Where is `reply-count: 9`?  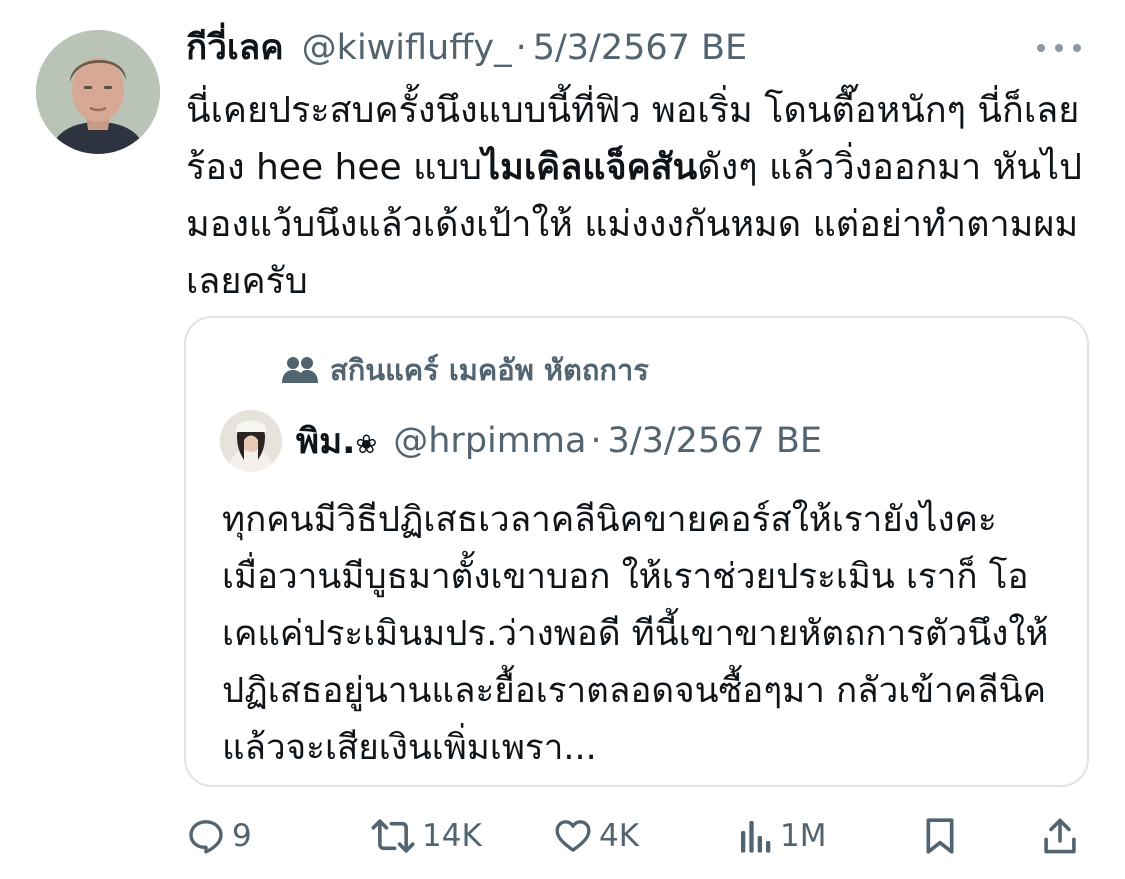
reply-count: 9 is located at coordinates (242, 836).